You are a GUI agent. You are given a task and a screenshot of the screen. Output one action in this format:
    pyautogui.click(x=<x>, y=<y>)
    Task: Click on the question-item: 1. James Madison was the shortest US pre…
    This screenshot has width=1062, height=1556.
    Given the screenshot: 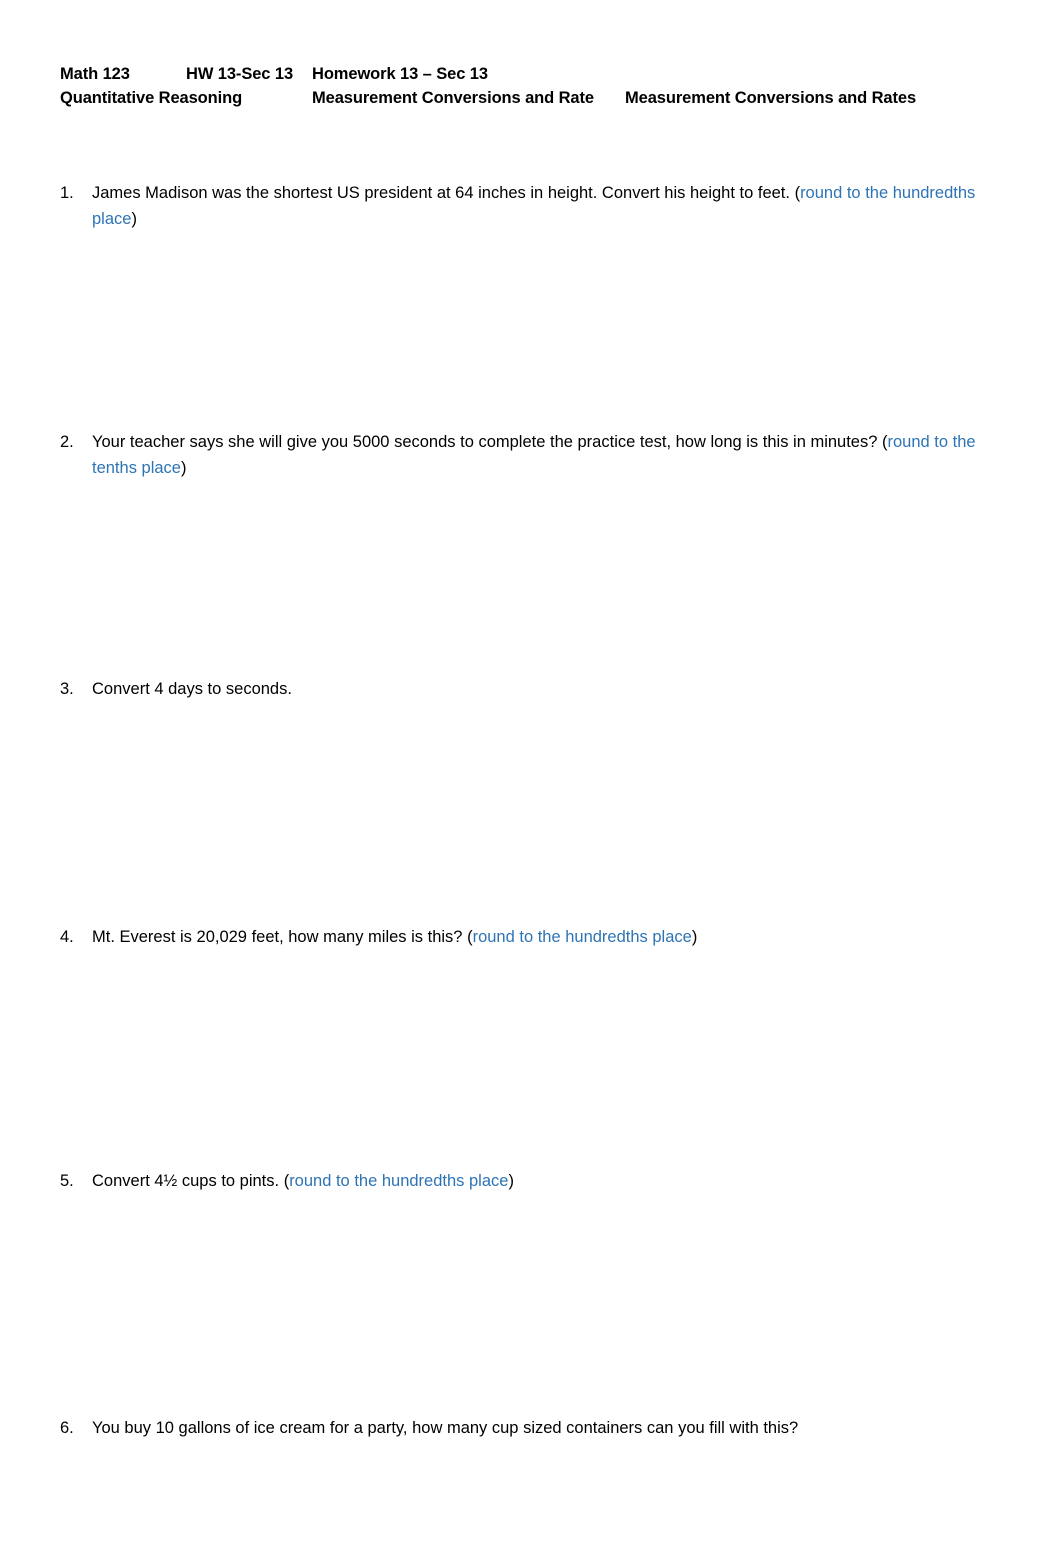 What is the action you would take?
    pyautogui.click(x=523, y=206)
    